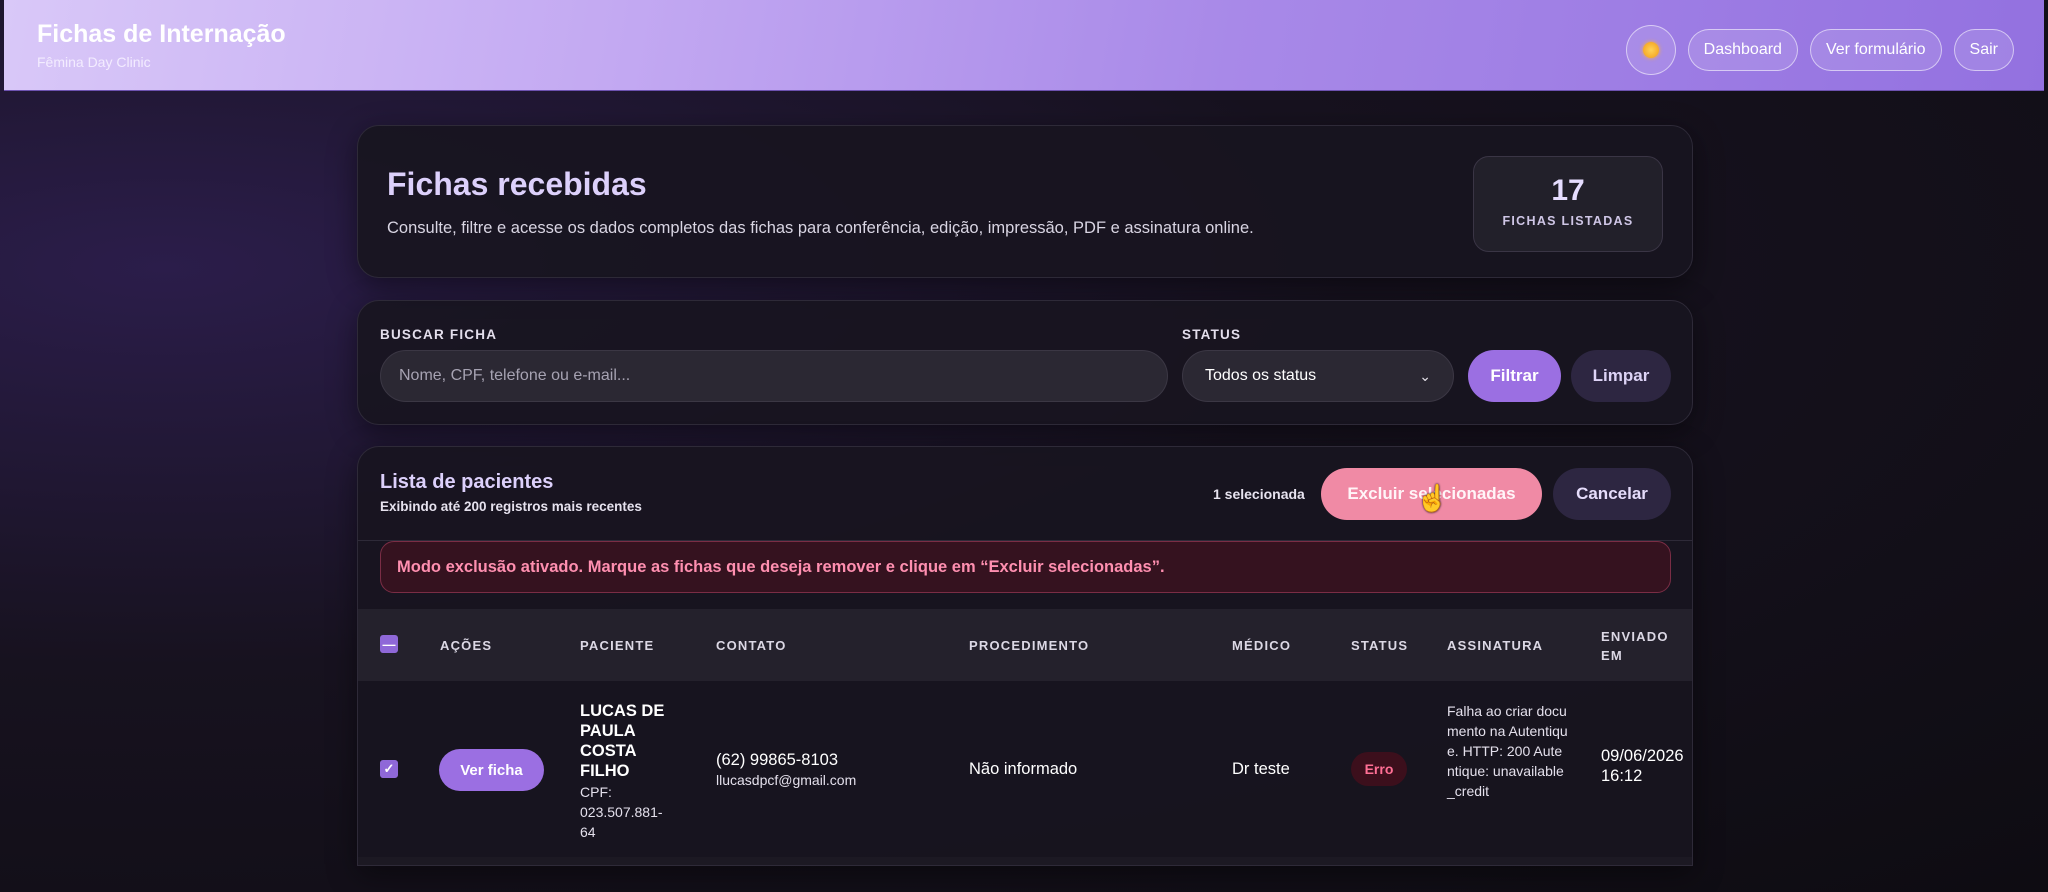 The height and width of the screenshot is (892, 2048). What do you see at coordinates (1621, 376) in the screenshot?
I see `clear-button: Limpar` at bounding box center [1621, 376].